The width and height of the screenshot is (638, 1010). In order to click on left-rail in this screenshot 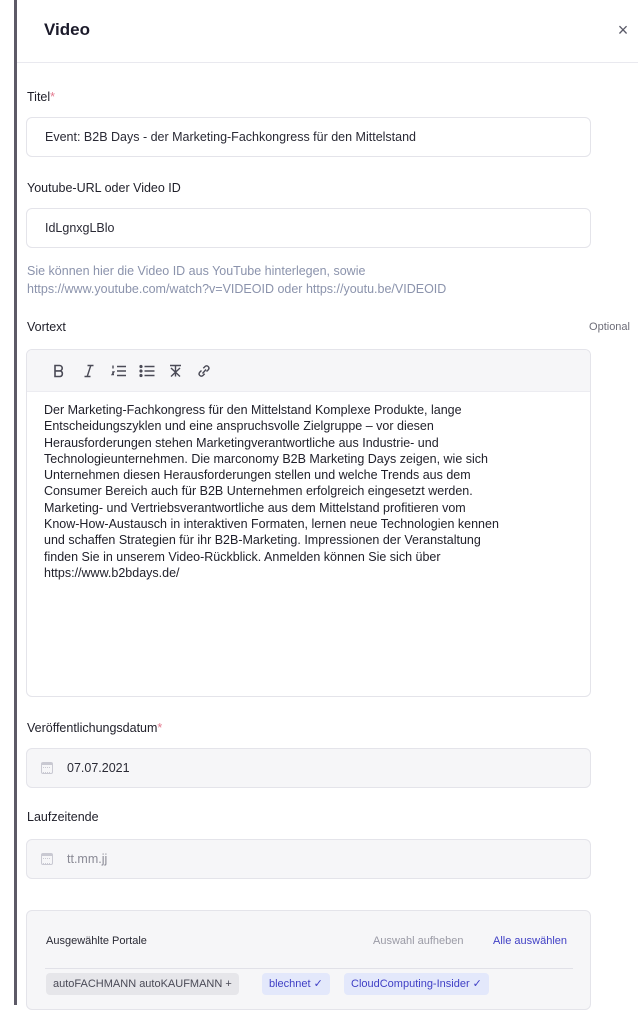, I will do `click(8, 502)`.